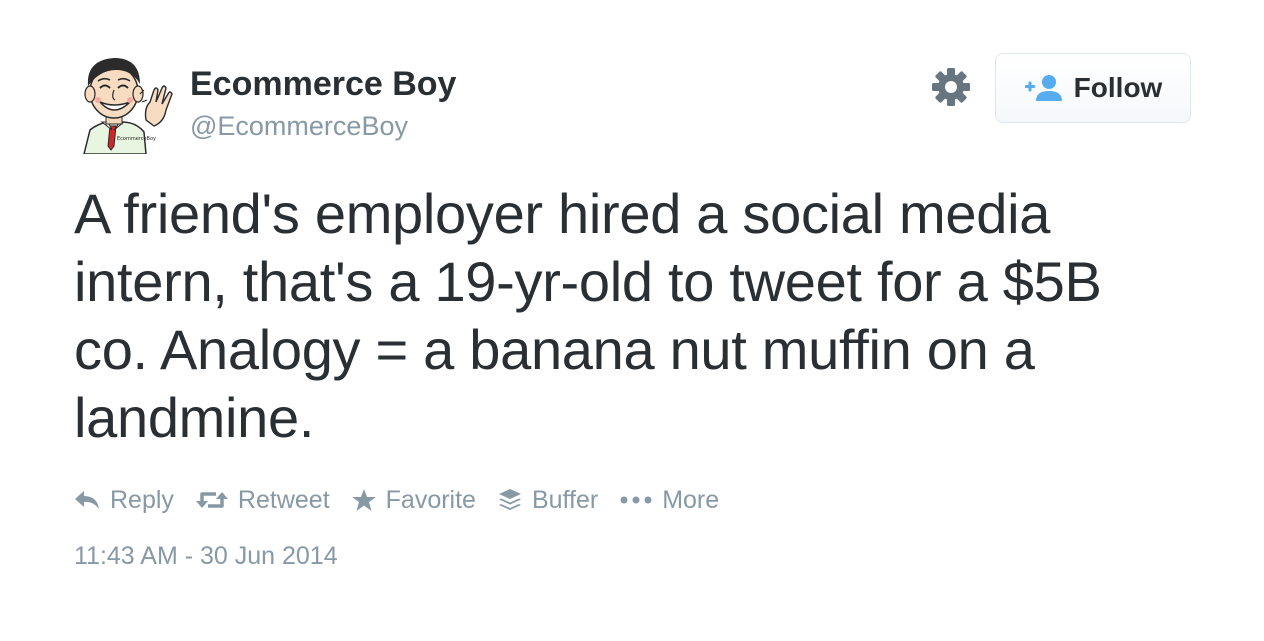 This screenshot has width=1264, height=641. What do you see at coordinates (430, 499) in the screenshot?
I see `favorite-label: Favorite` at bounding box center [430, 499].